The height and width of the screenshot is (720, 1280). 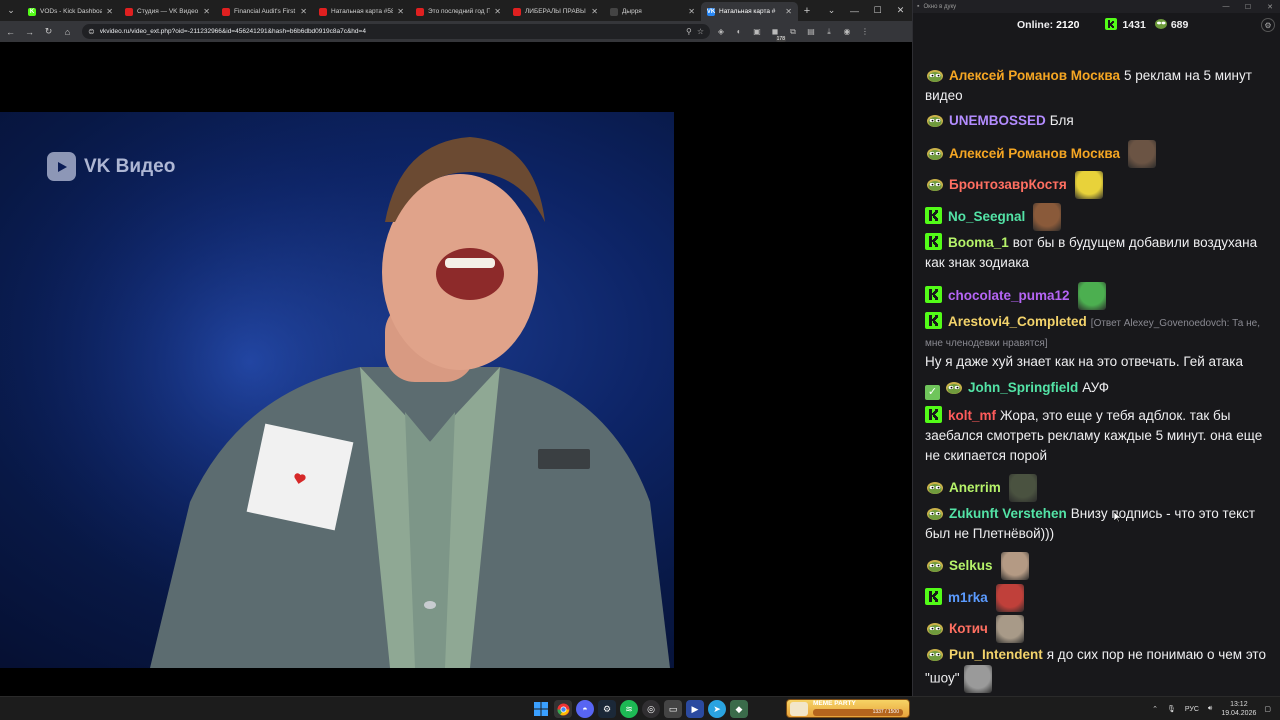 What do you see at coordinates (972, 415) in the screenshot?
I see `chat-username: kolt_mf` at bounding box center [972, 415].